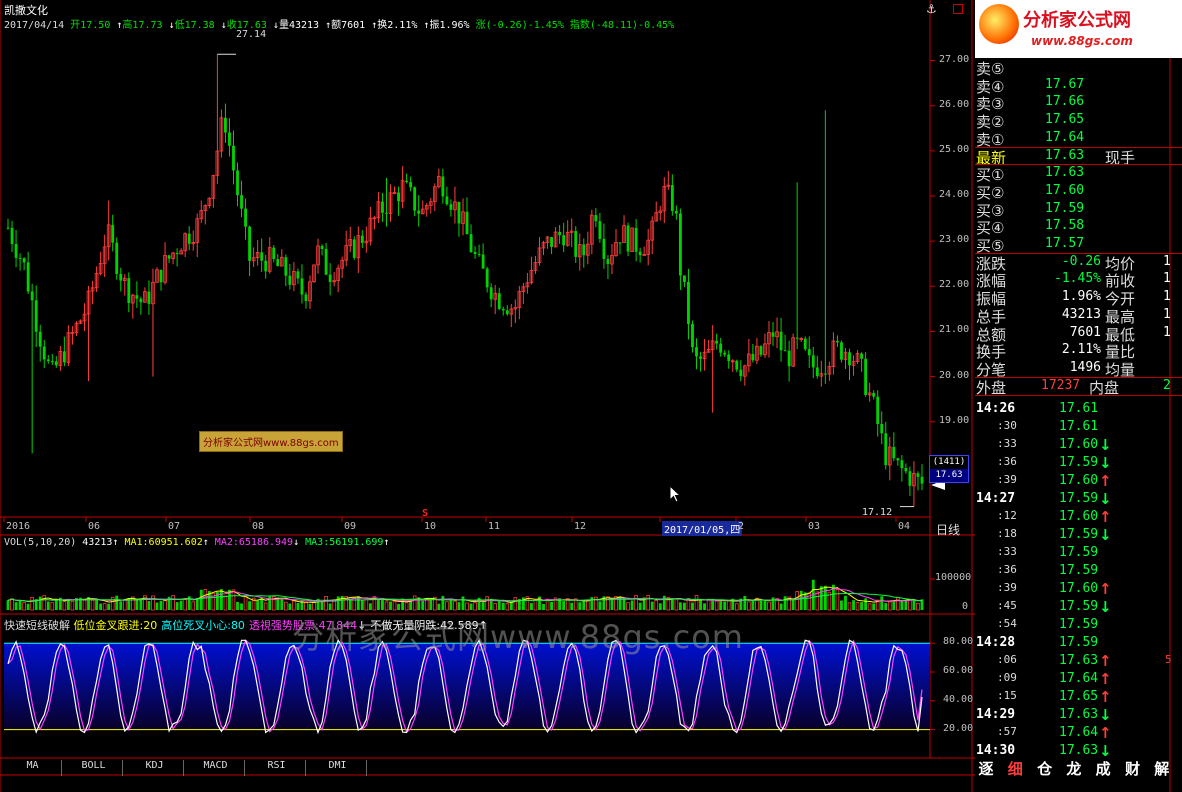 This screenshot has height=792, width=1182. I want to click on indicator-legend-item: 低位金叉跟进:20, so click(115, 625).